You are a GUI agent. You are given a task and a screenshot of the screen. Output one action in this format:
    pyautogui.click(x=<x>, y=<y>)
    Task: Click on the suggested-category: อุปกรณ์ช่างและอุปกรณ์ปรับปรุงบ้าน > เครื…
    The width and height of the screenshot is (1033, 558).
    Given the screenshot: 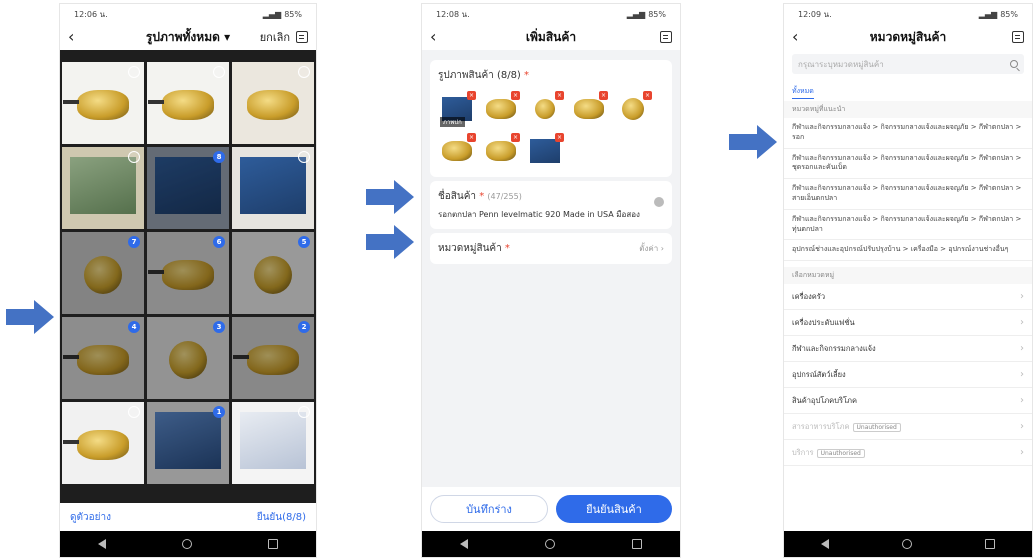 What is the action you would take?
    pyautogui.click(x=908, y=251)
    